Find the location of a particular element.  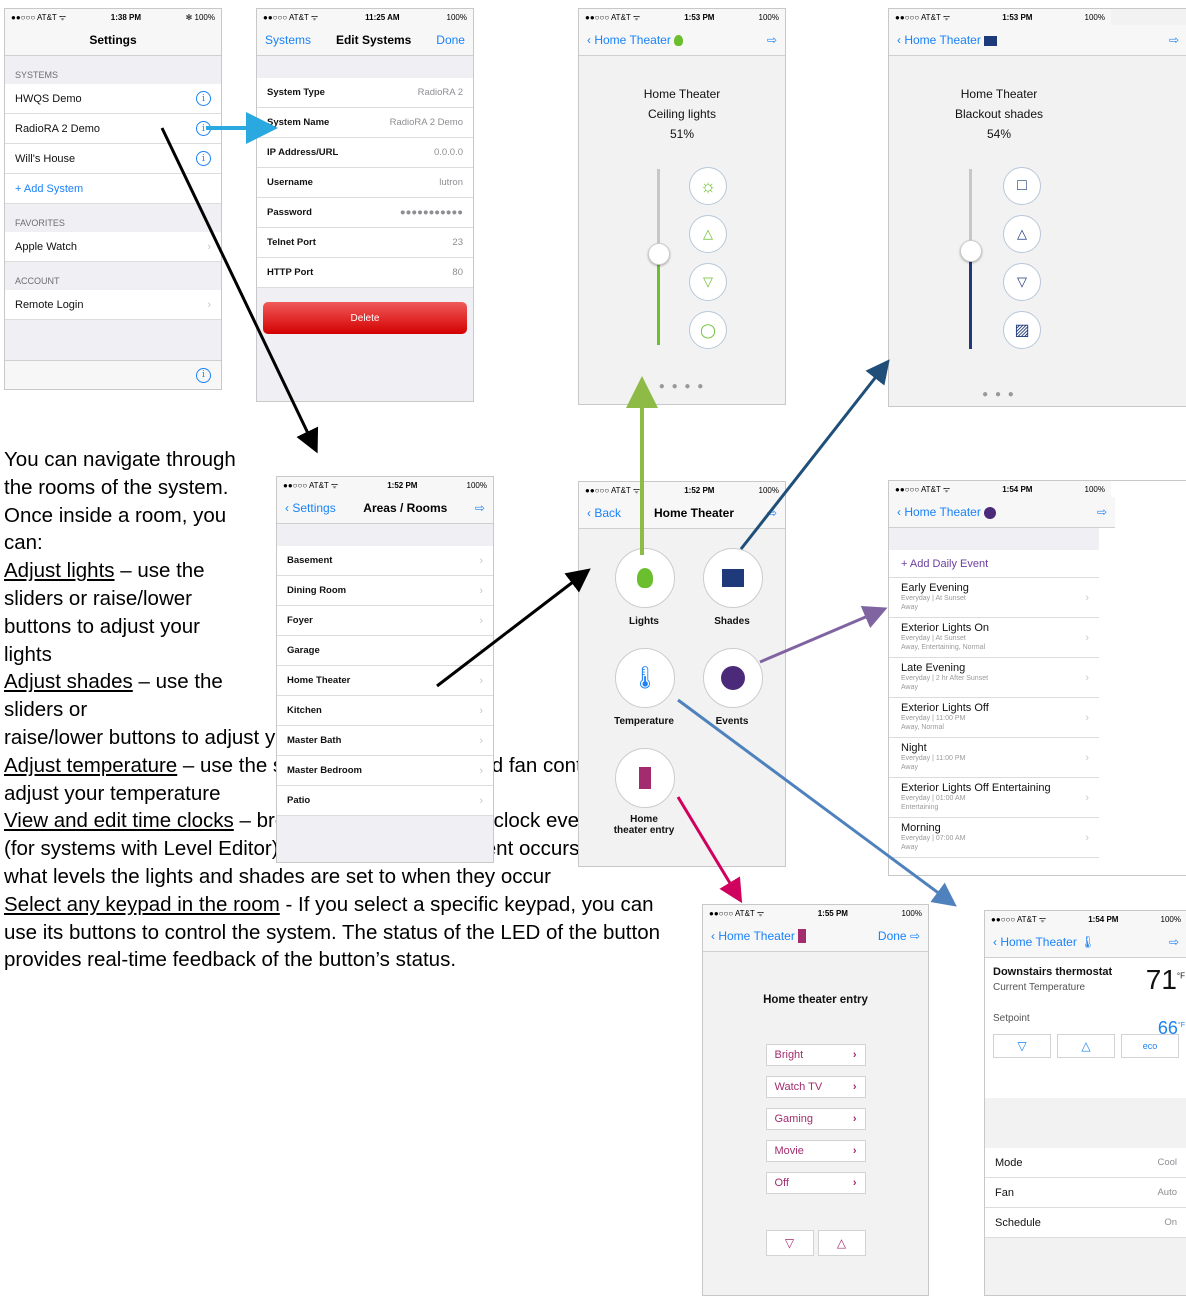

status-bar: ●●○○○ AT&T ᯤ 1:53 PM 100% is located at coordinates (1000, 17).